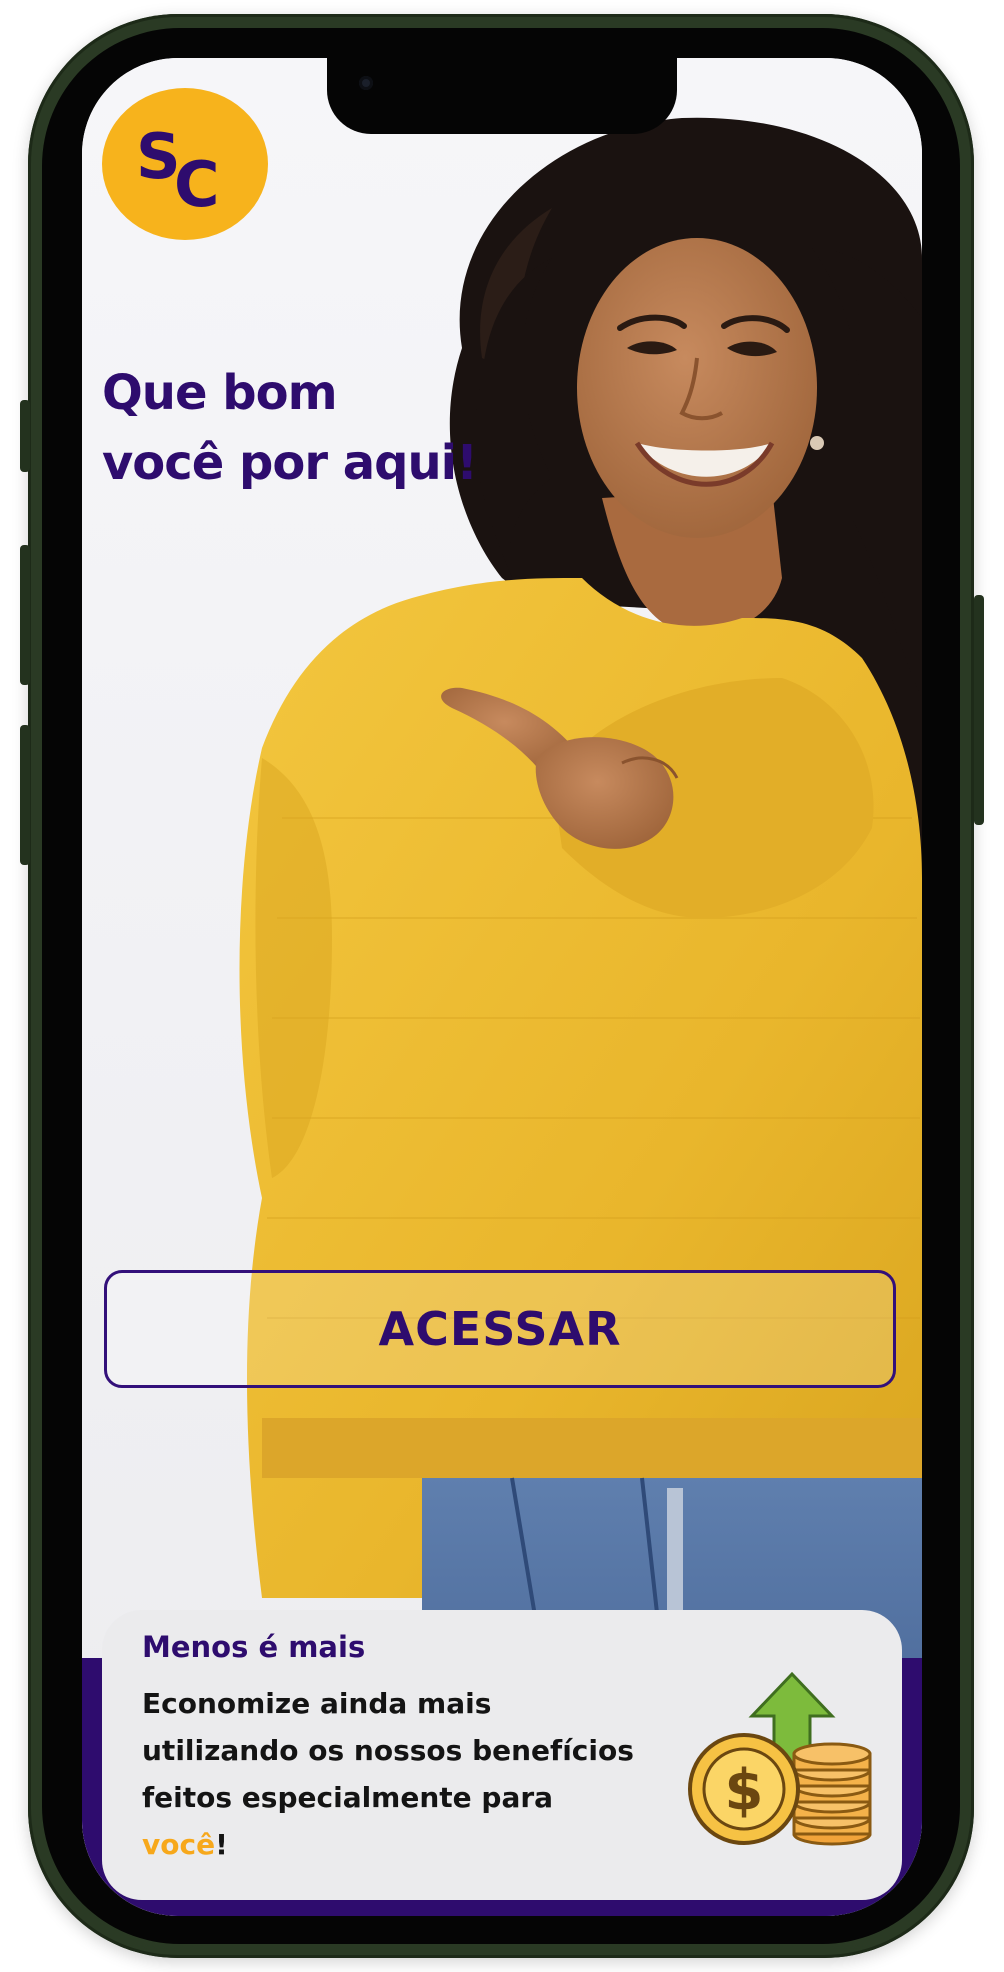  Describe the element at coordinates (979, 710) in the screenshot. I see `power-button` at that location.